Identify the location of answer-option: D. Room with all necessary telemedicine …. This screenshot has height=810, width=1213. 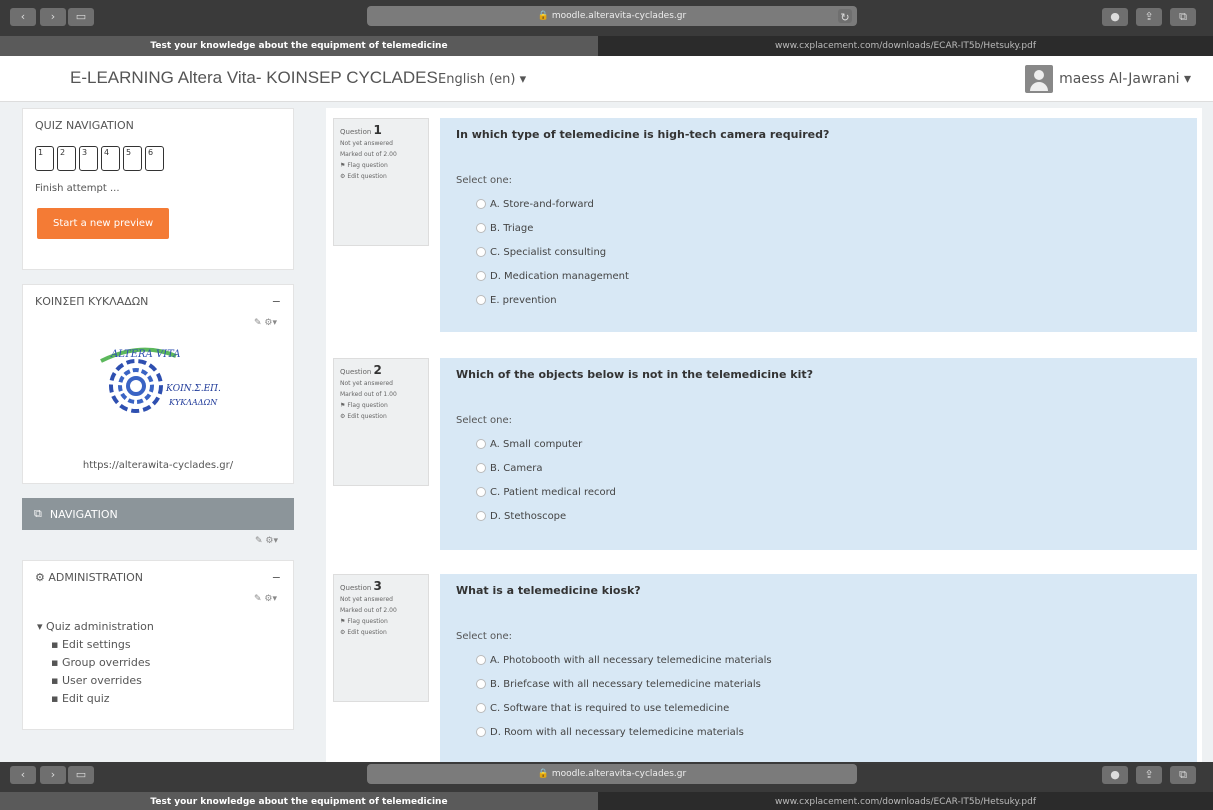
(818, 732).